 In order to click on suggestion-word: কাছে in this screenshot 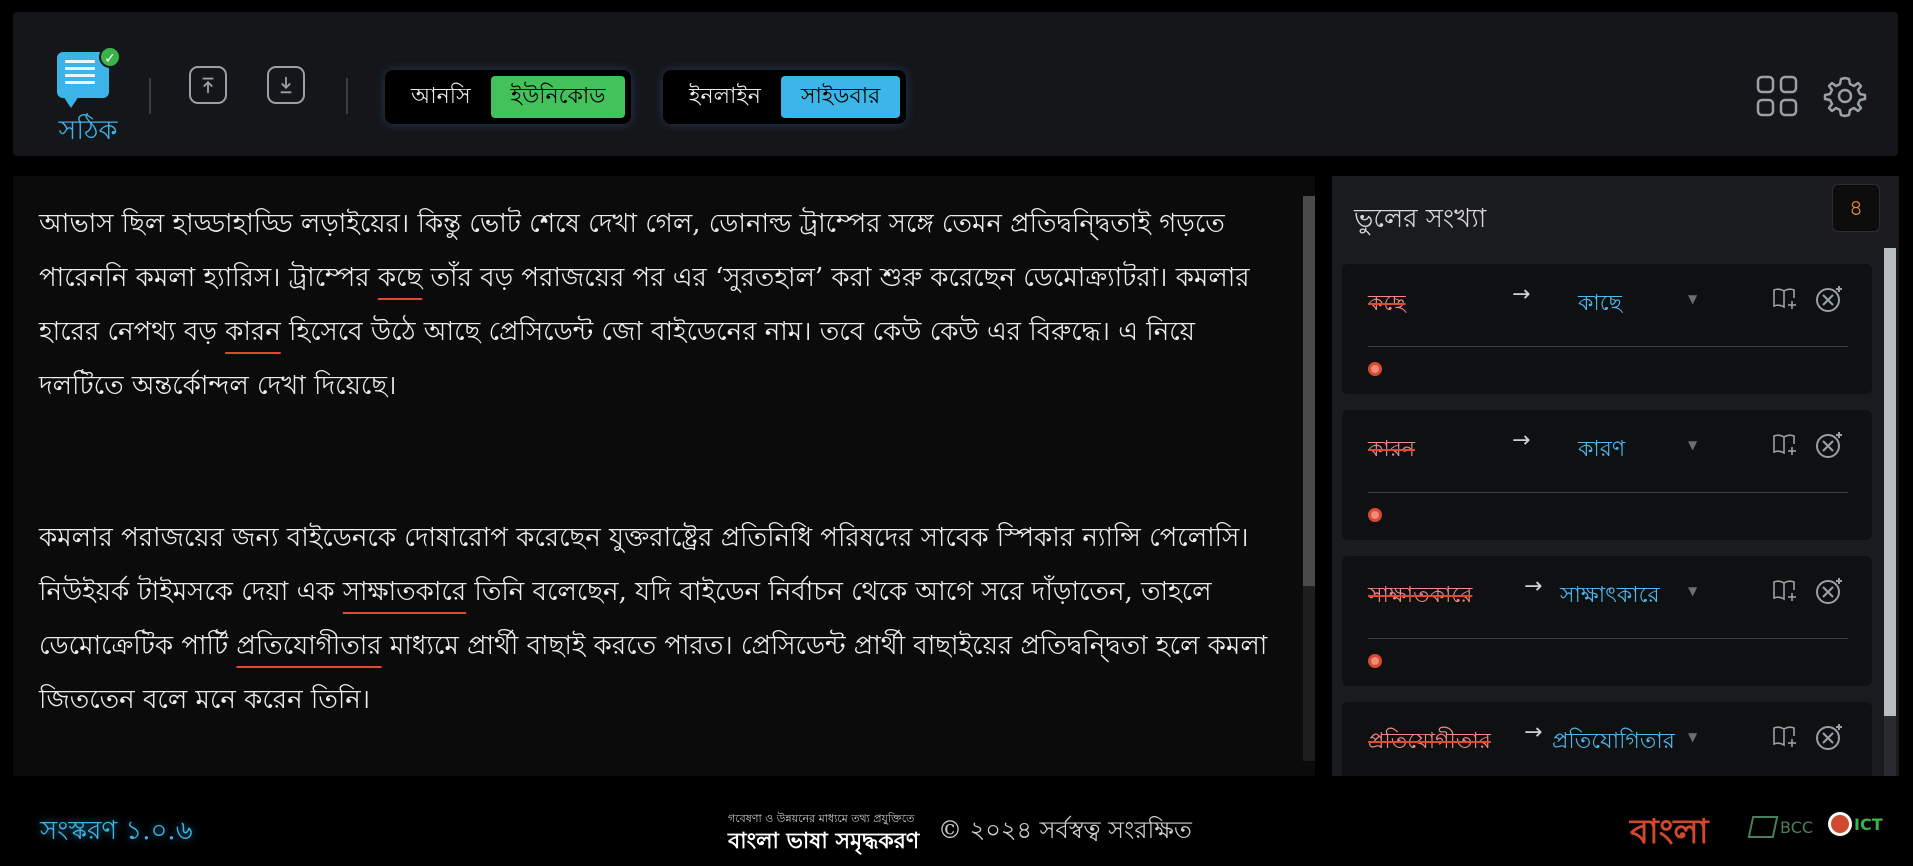, I will do `click(1600, 304)`.